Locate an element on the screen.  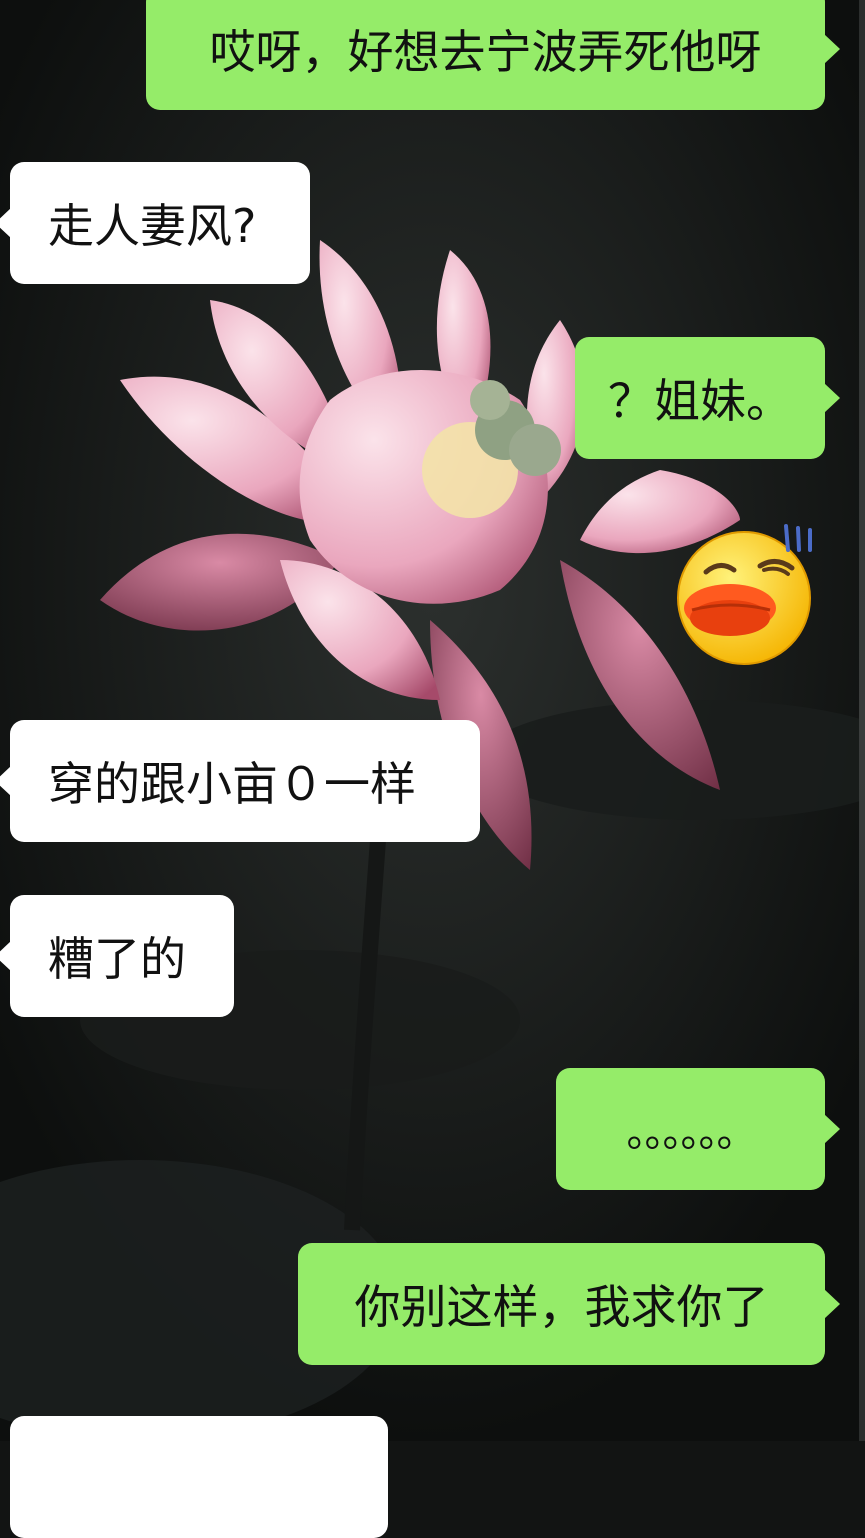
incoming-message-bubble: 走人妻风? is located at coordinates (155, 223).